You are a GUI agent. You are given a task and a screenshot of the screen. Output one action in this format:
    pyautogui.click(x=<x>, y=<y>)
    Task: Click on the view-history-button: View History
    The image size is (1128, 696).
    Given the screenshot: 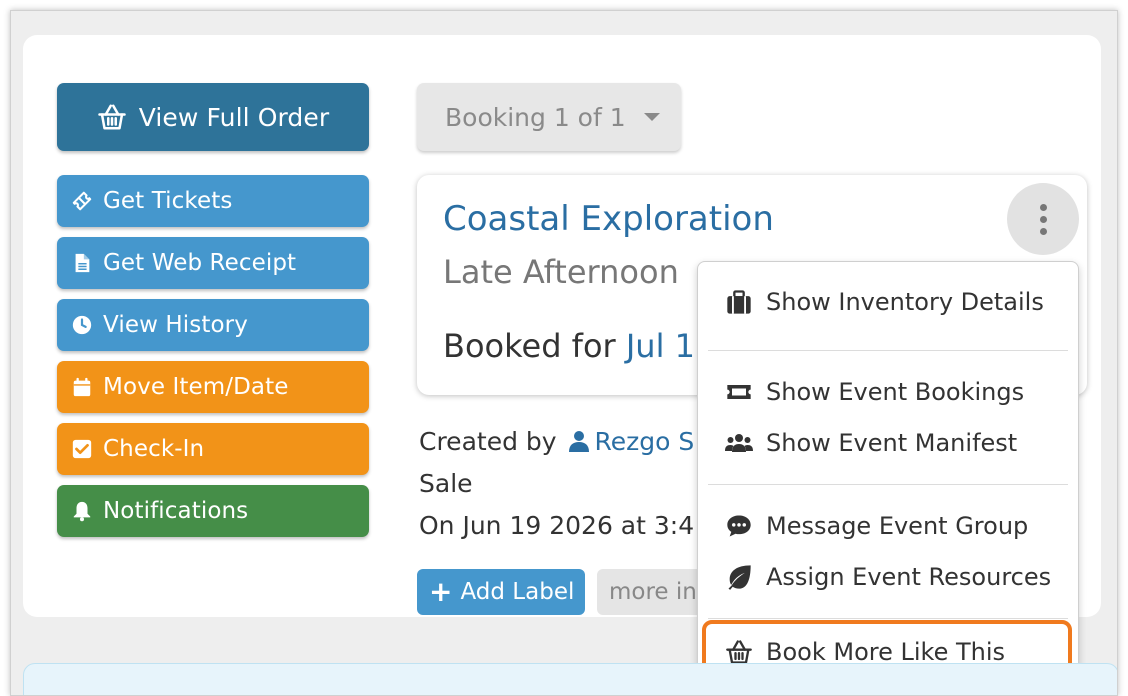 What is the action you would take?
    pyautogui.click(x=213, y=325)
    